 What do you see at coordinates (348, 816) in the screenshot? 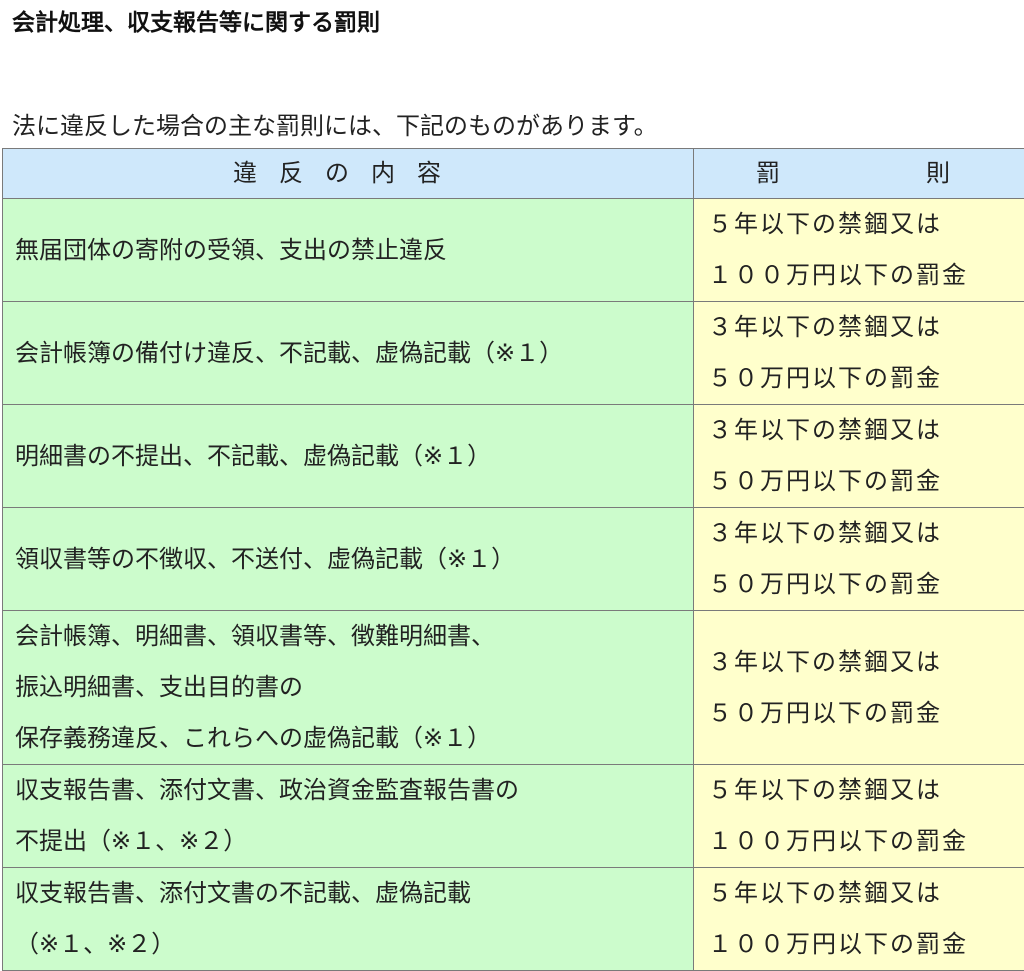
I see `violation-cell: 収支報告書、添付文書、政治資金監査報告書の 不提出（※１、※２）` at bounding box center [348, 816].